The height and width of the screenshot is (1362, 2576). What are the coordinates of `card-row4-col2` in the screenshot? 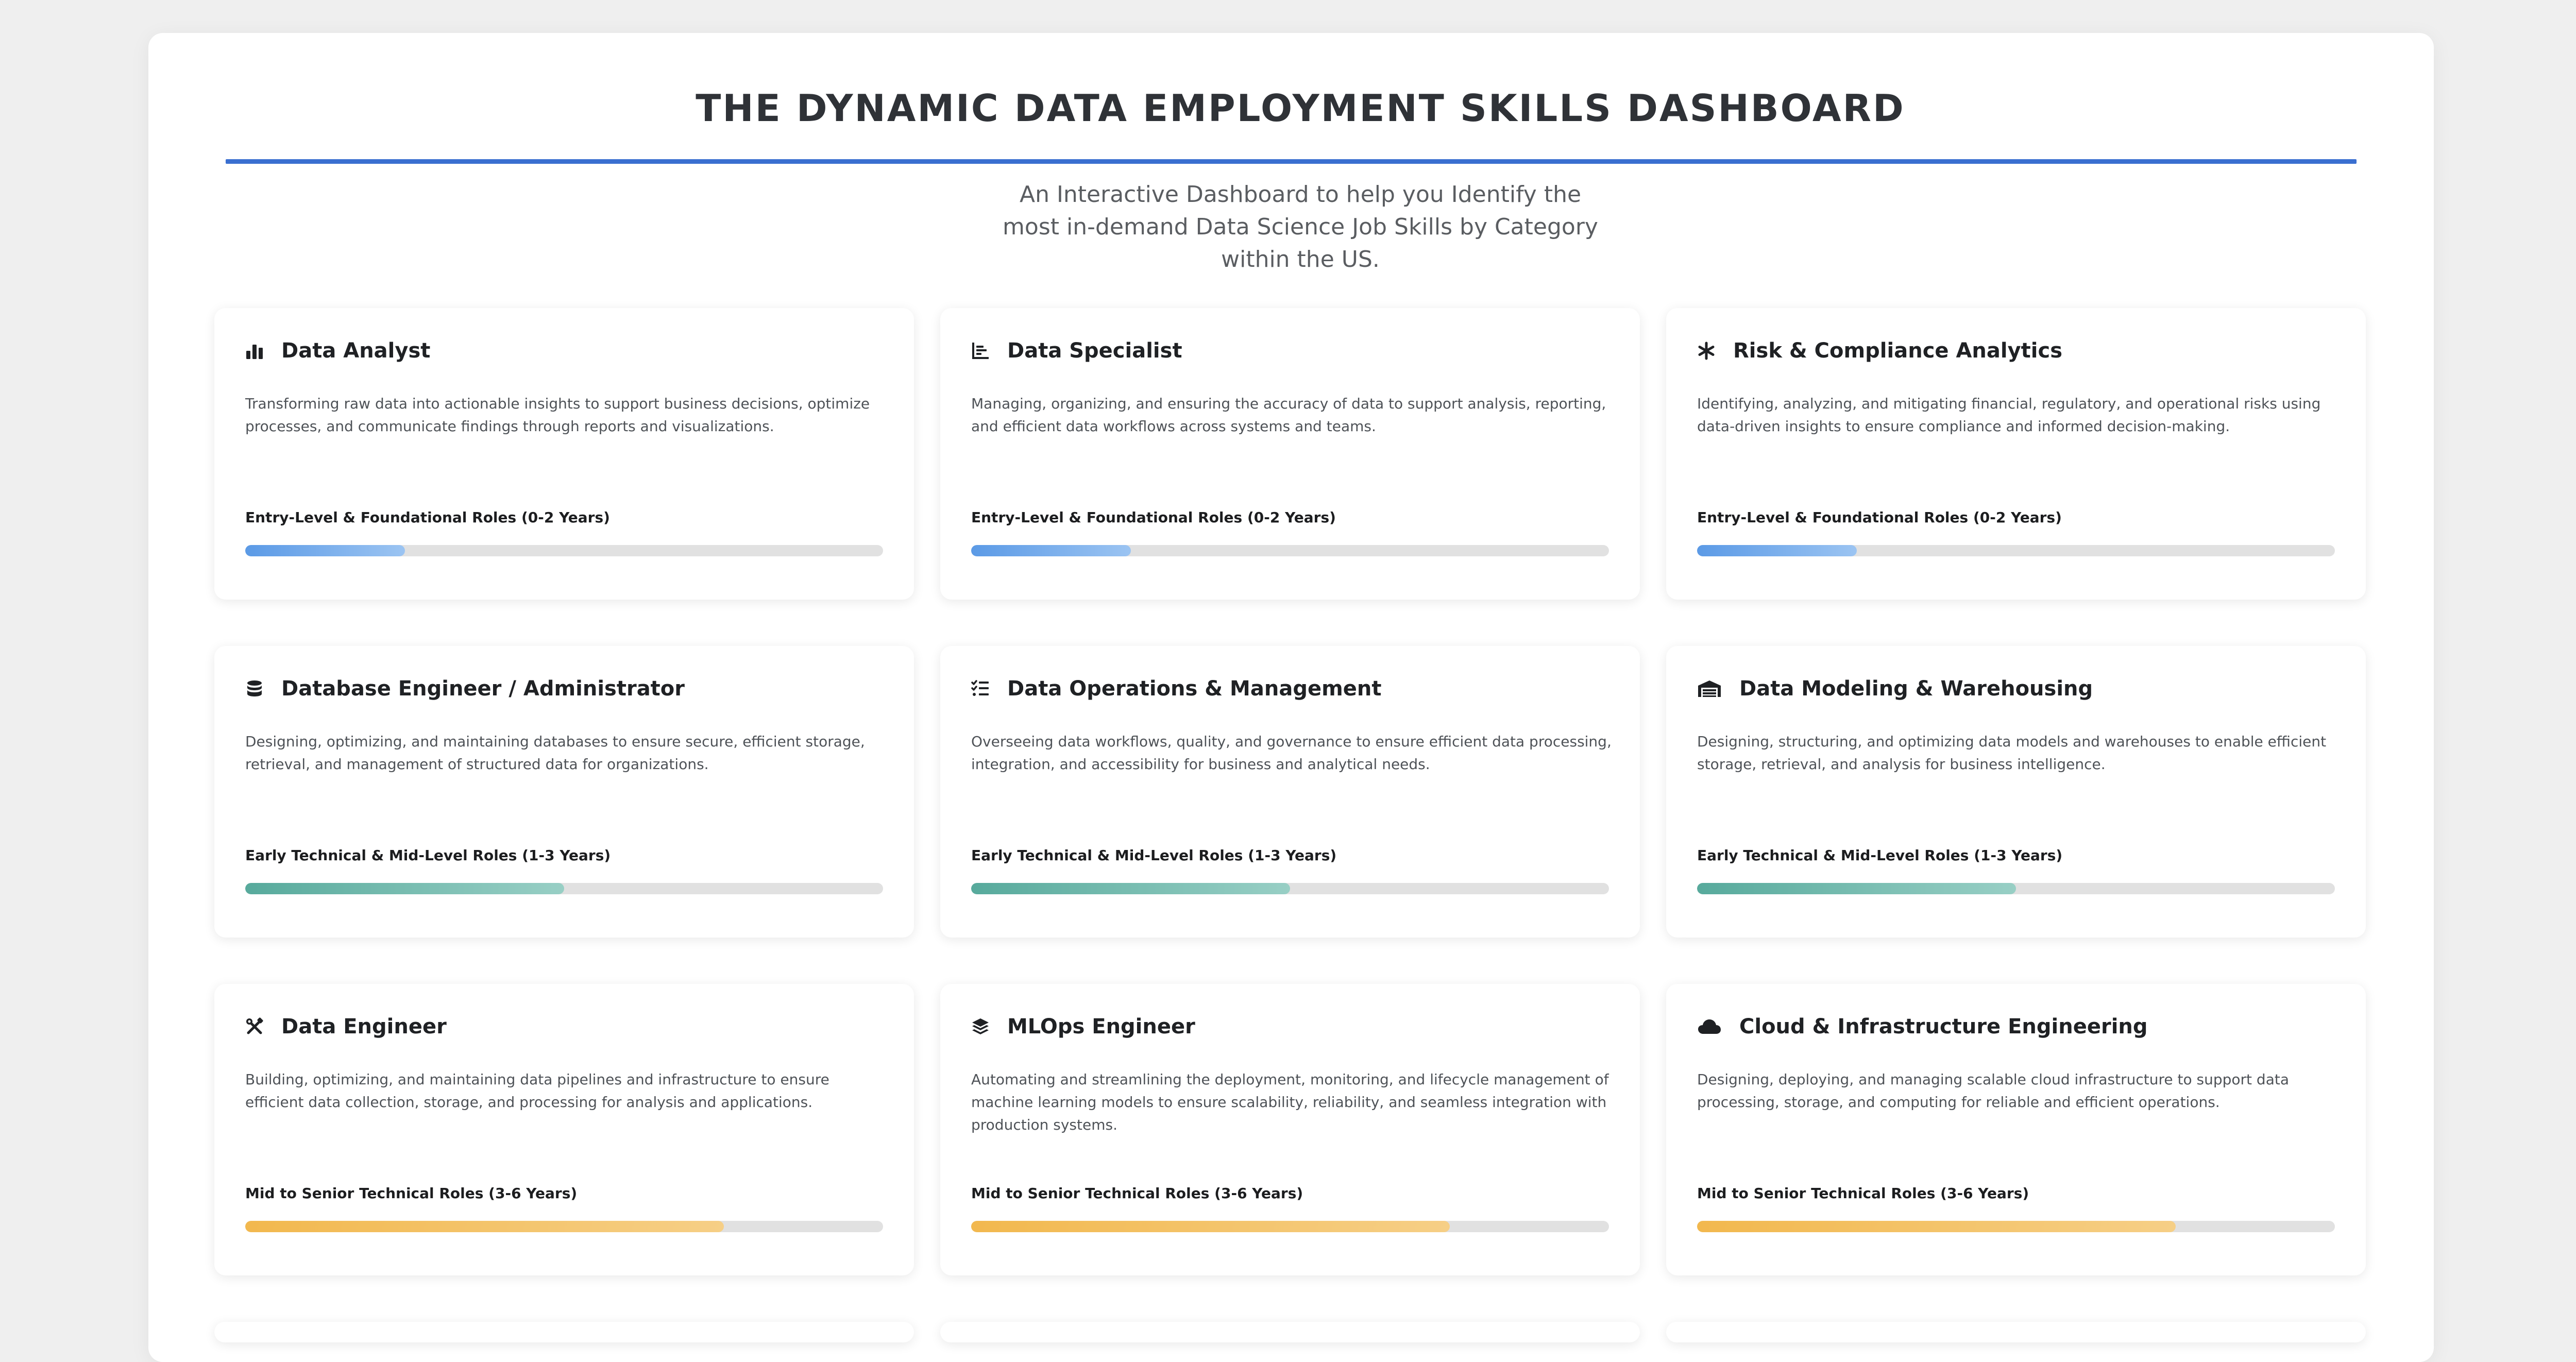 It's located at (1290, 1332).